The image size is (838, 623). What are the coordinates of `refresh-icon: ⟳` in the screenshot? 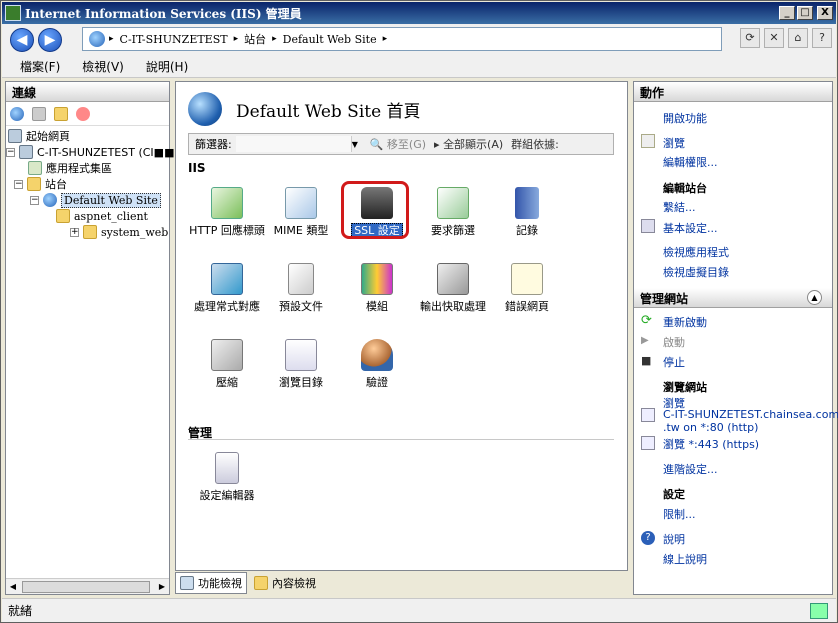 It's located at (750, 38).